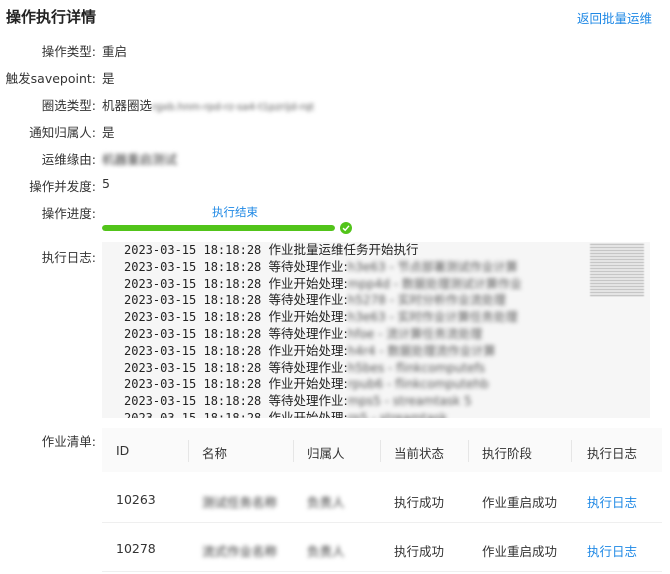  Describe the element at coordinates (106, 183) in the screenshot. I see `concurrency-value: 5` at that location.